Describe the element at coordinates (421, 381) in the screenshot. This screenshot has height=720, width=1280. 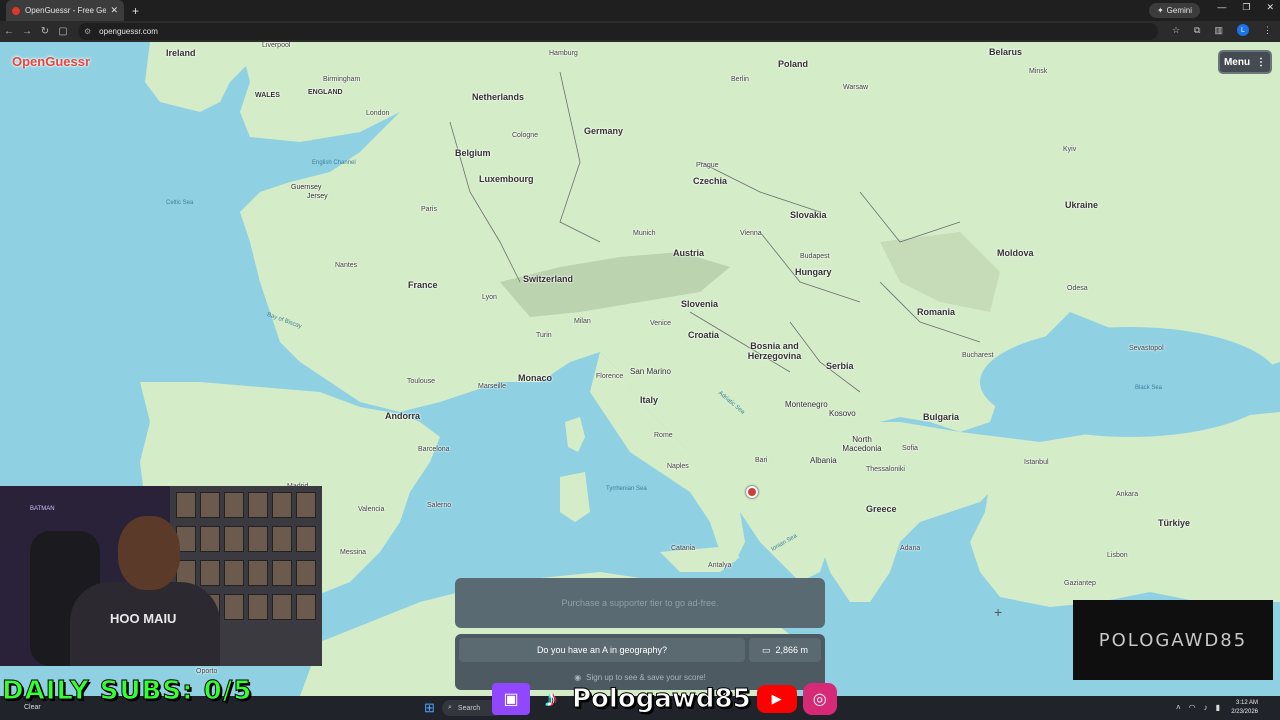
I see `city-label: Toulouse` at that location.